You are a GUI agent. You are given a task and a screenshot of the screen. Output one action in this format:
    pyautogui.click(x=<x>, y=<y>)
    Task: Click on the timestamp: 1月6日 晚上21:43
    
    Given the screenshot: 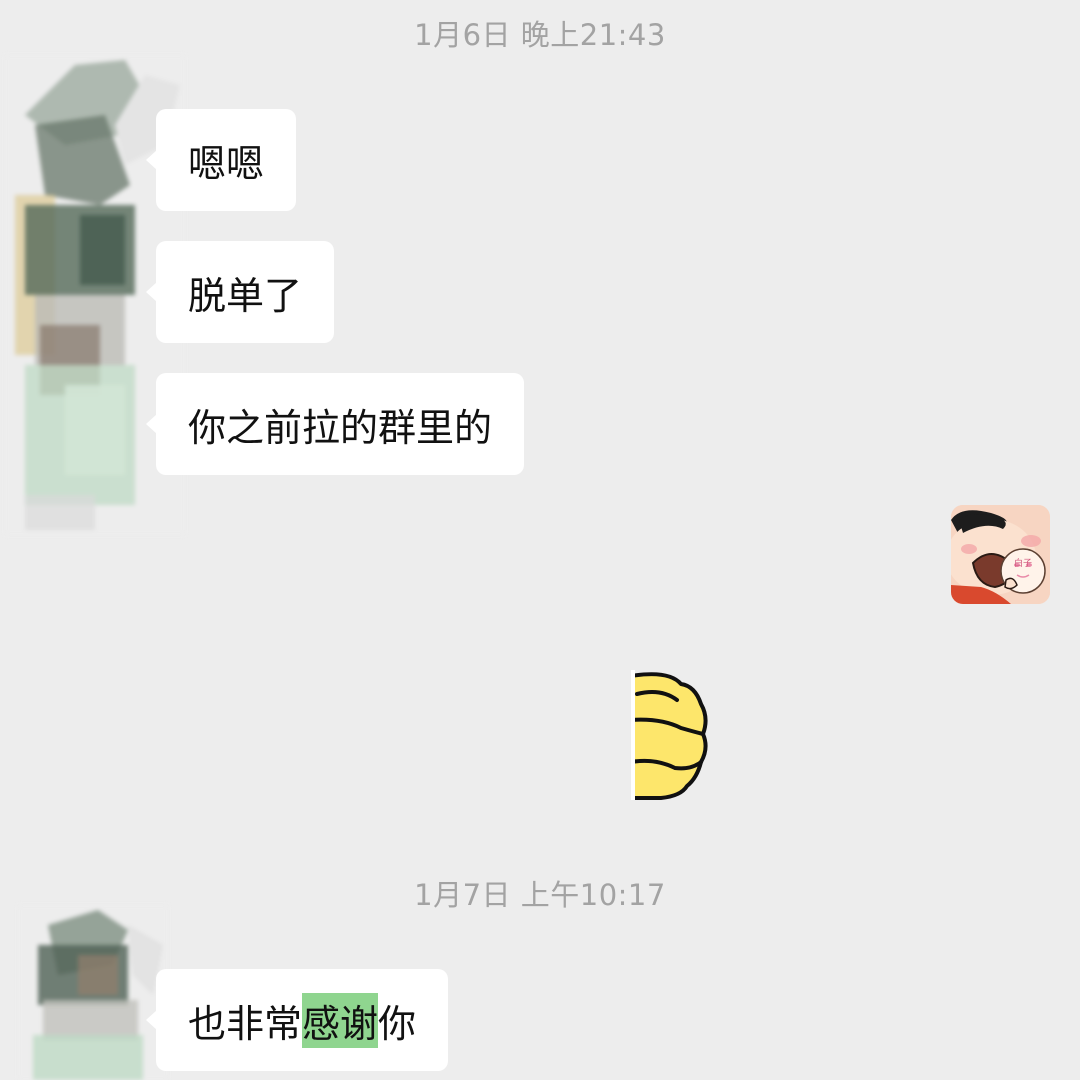 What is the action you would take?
    pyautogui.click(x=540, y=35)
    